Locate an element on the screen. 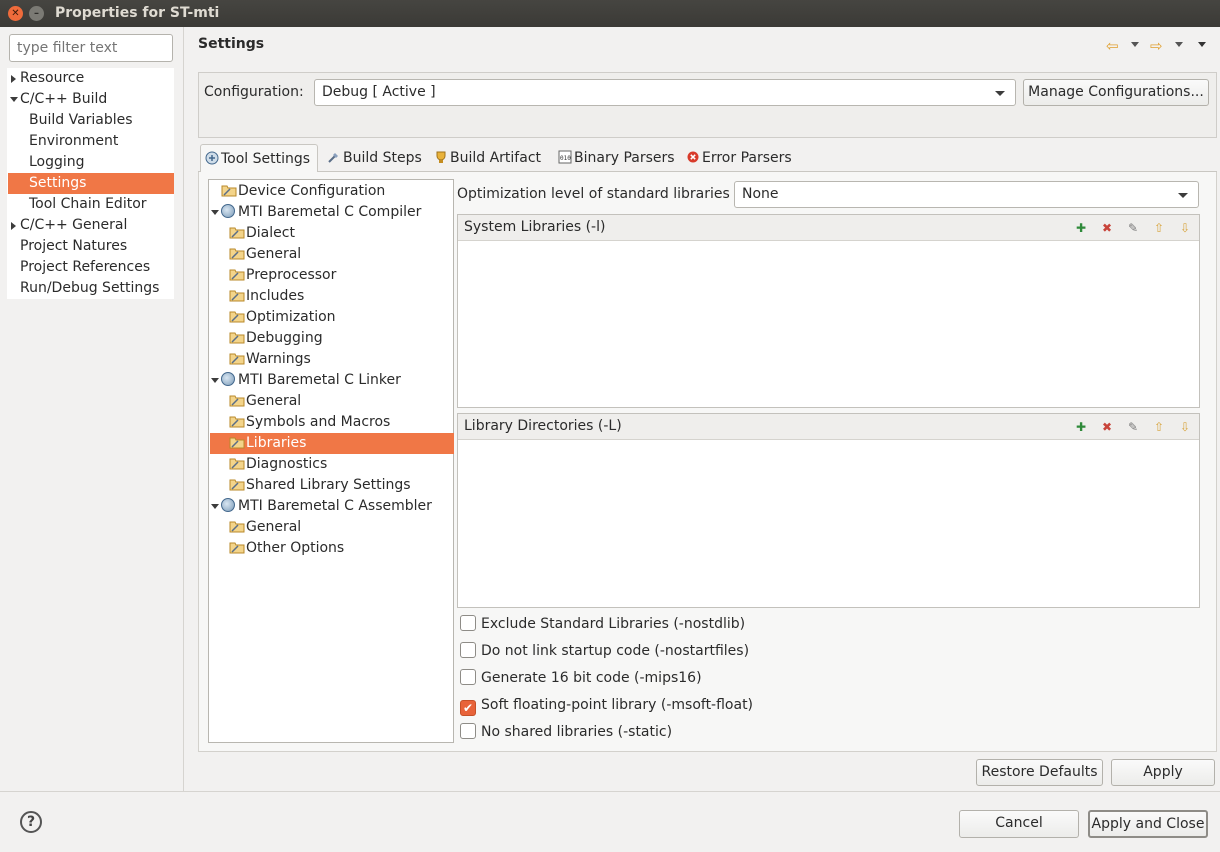 The width and height of the screenshot is (1220, 852). view-menu-icon is located at coordinates (1202, 44).